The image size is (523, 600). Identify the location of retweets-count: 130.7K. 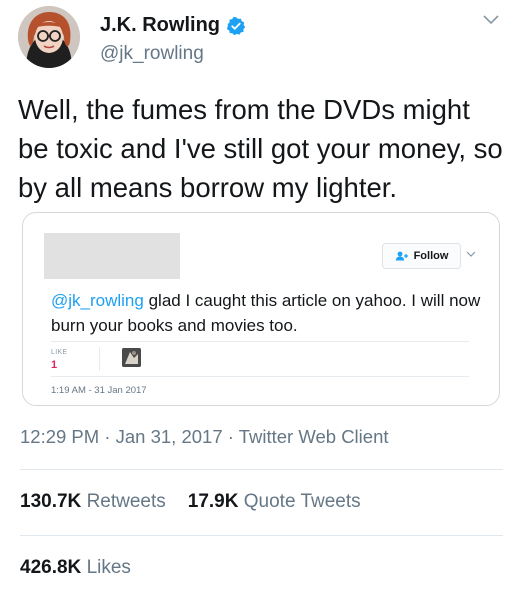
(51, 501).